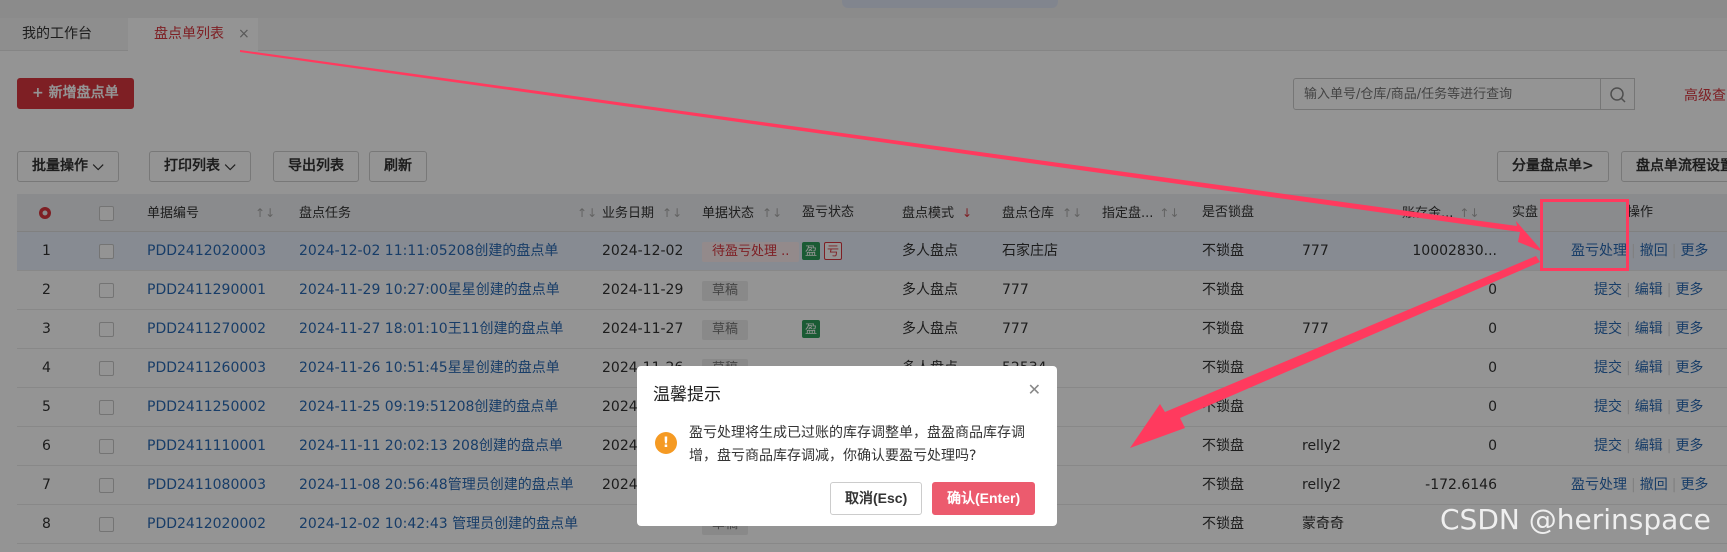 The width and height of the screenshot is (1727, 552). What do you see at coordinates (687, 395) in the screenshot?
I see `dialog-title: 温馨提示` at bounding box center [687, 395].